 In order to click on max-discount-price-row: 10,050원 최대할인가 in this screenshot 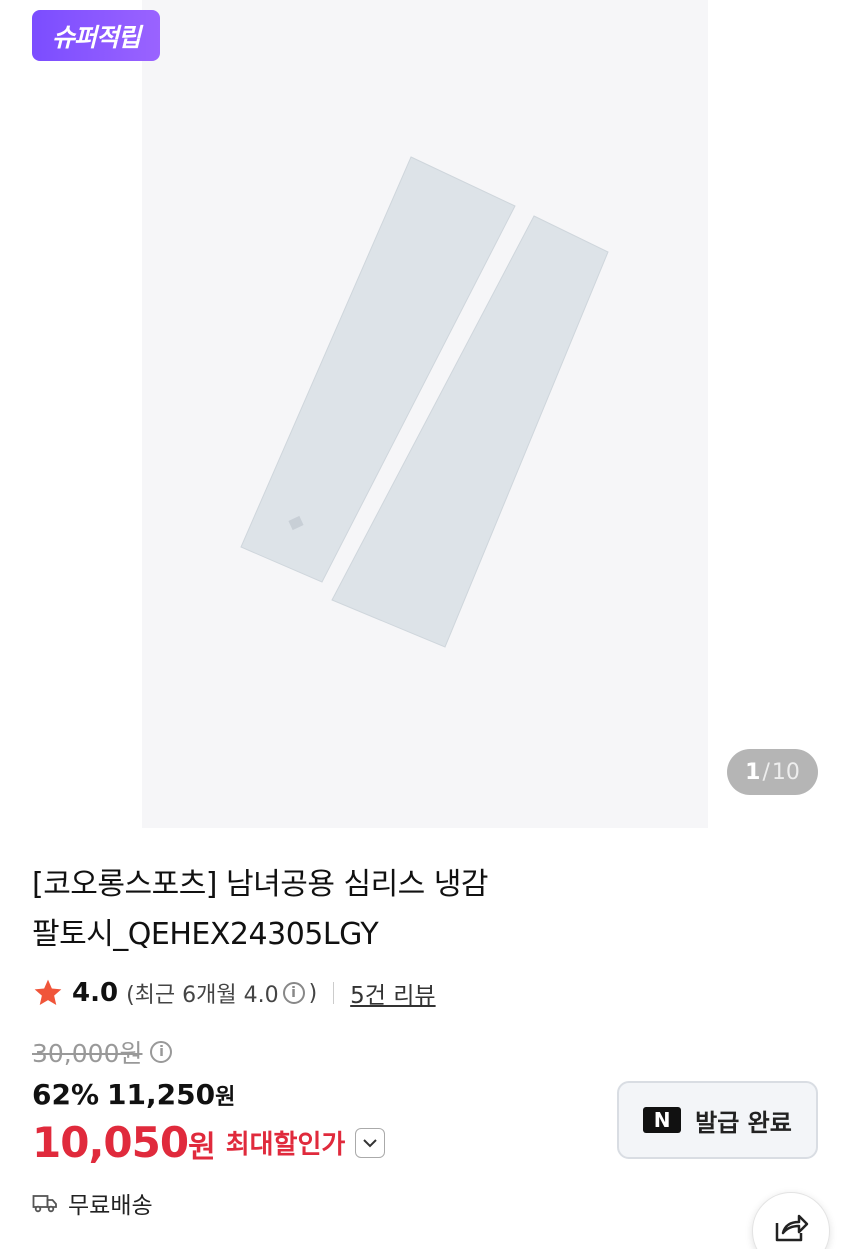, I will do `click(209, 1142)`.